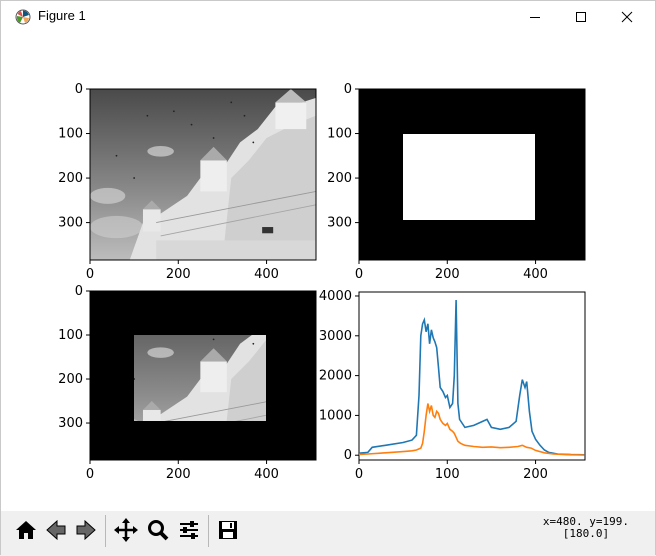  Describe the element at coordinates (335, 296) in the screenshot. I see `y-tick-label: 4000` at that location.